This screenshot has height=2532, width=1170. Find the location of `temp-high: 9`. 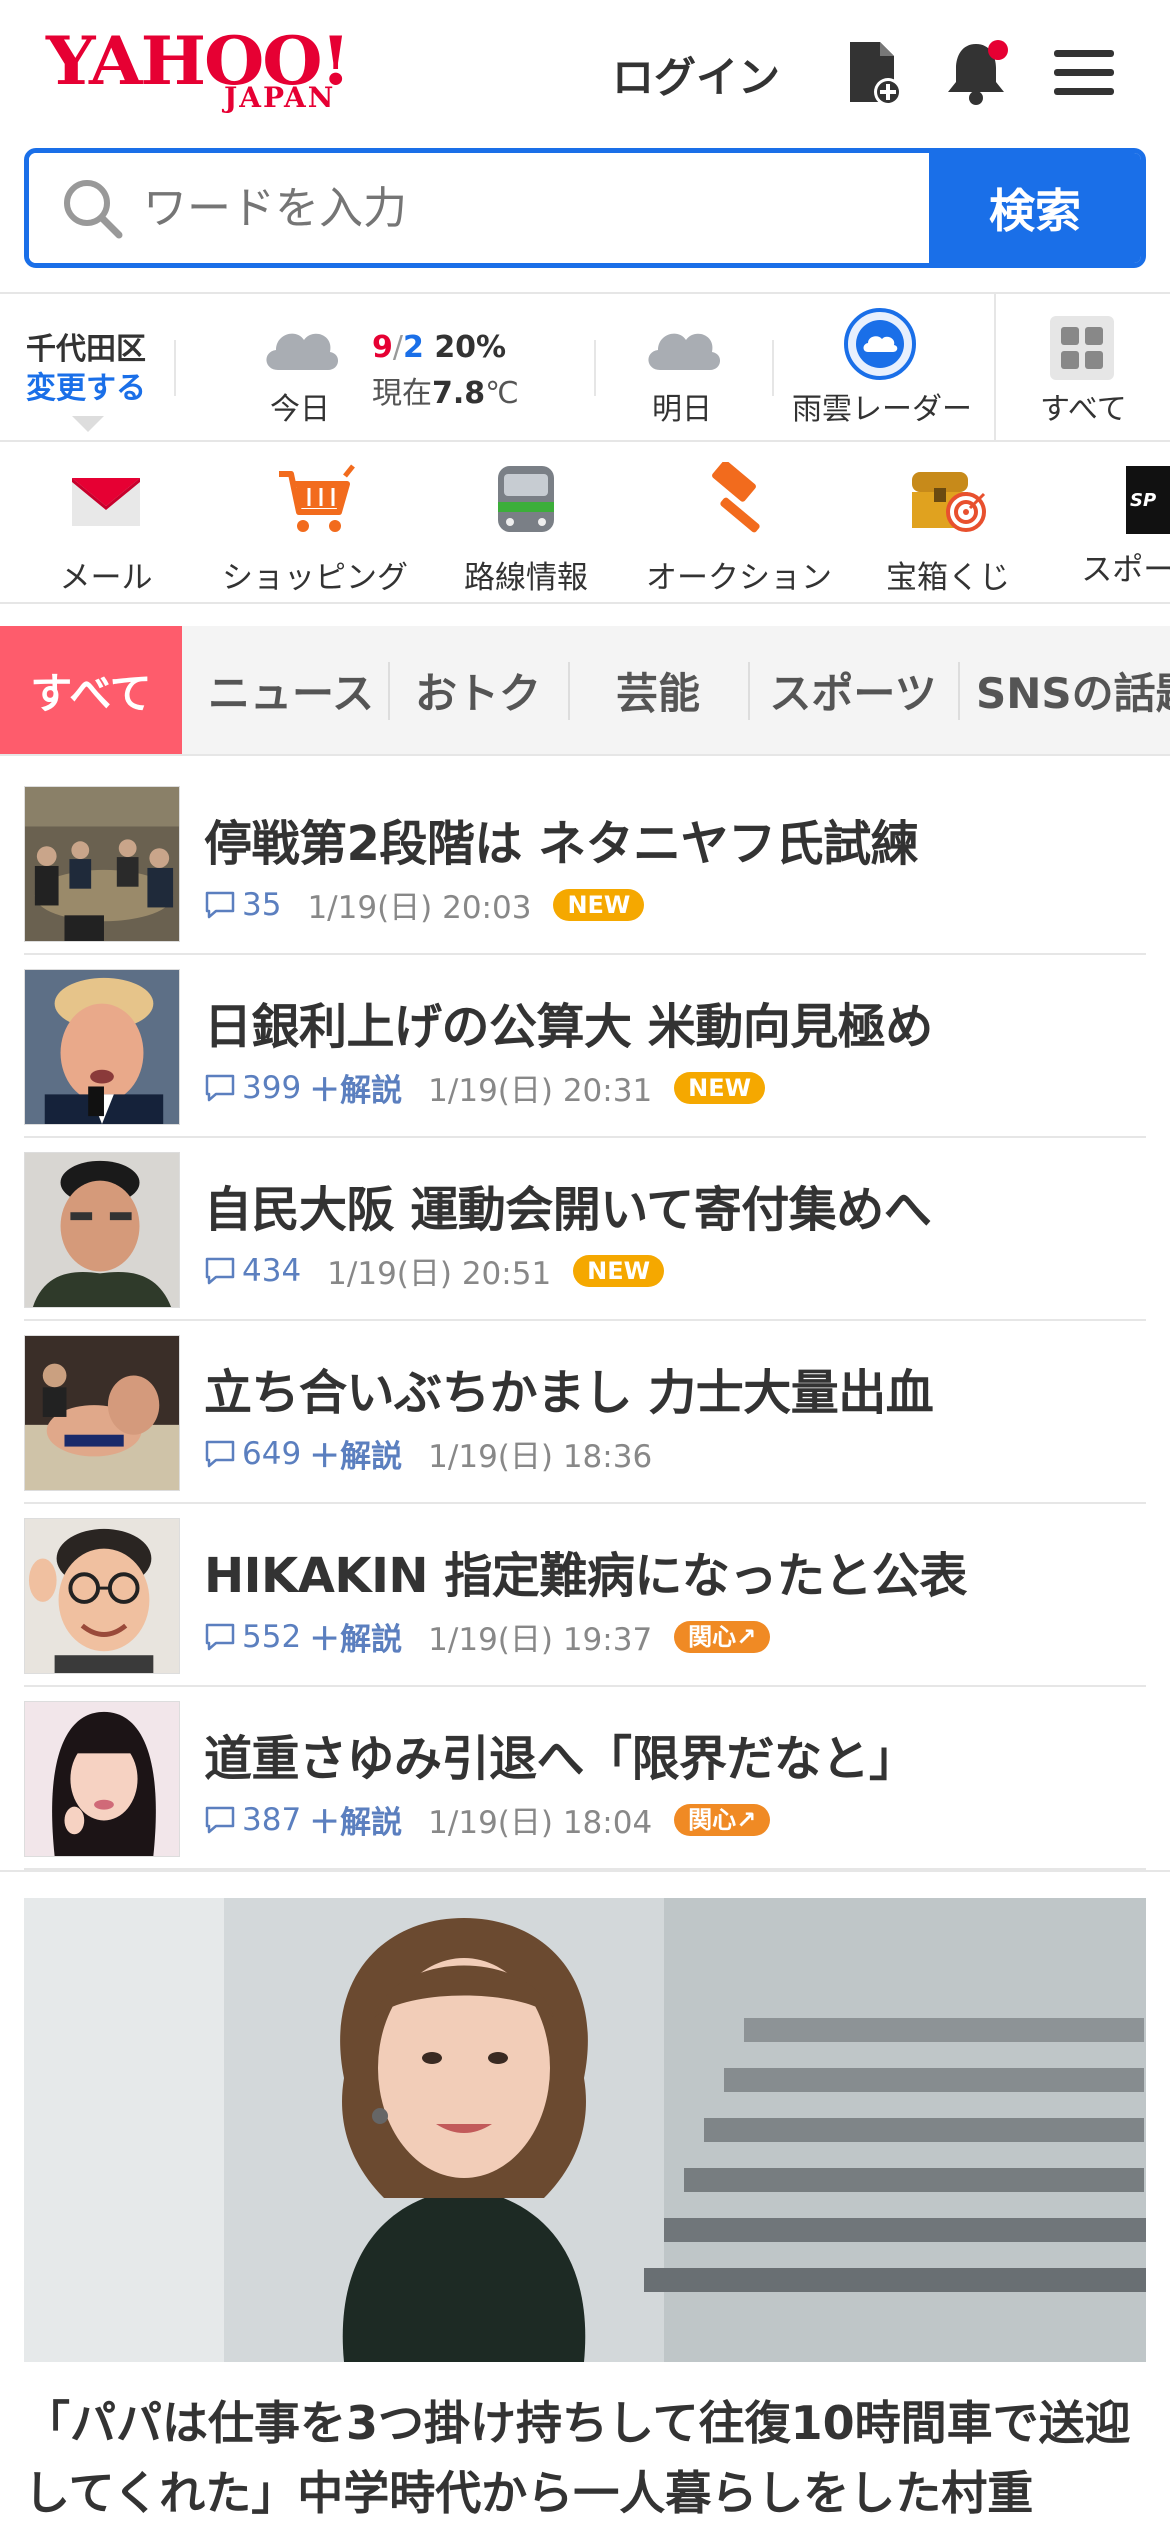

temp-high: 9 is located at coordinates (382, 347).